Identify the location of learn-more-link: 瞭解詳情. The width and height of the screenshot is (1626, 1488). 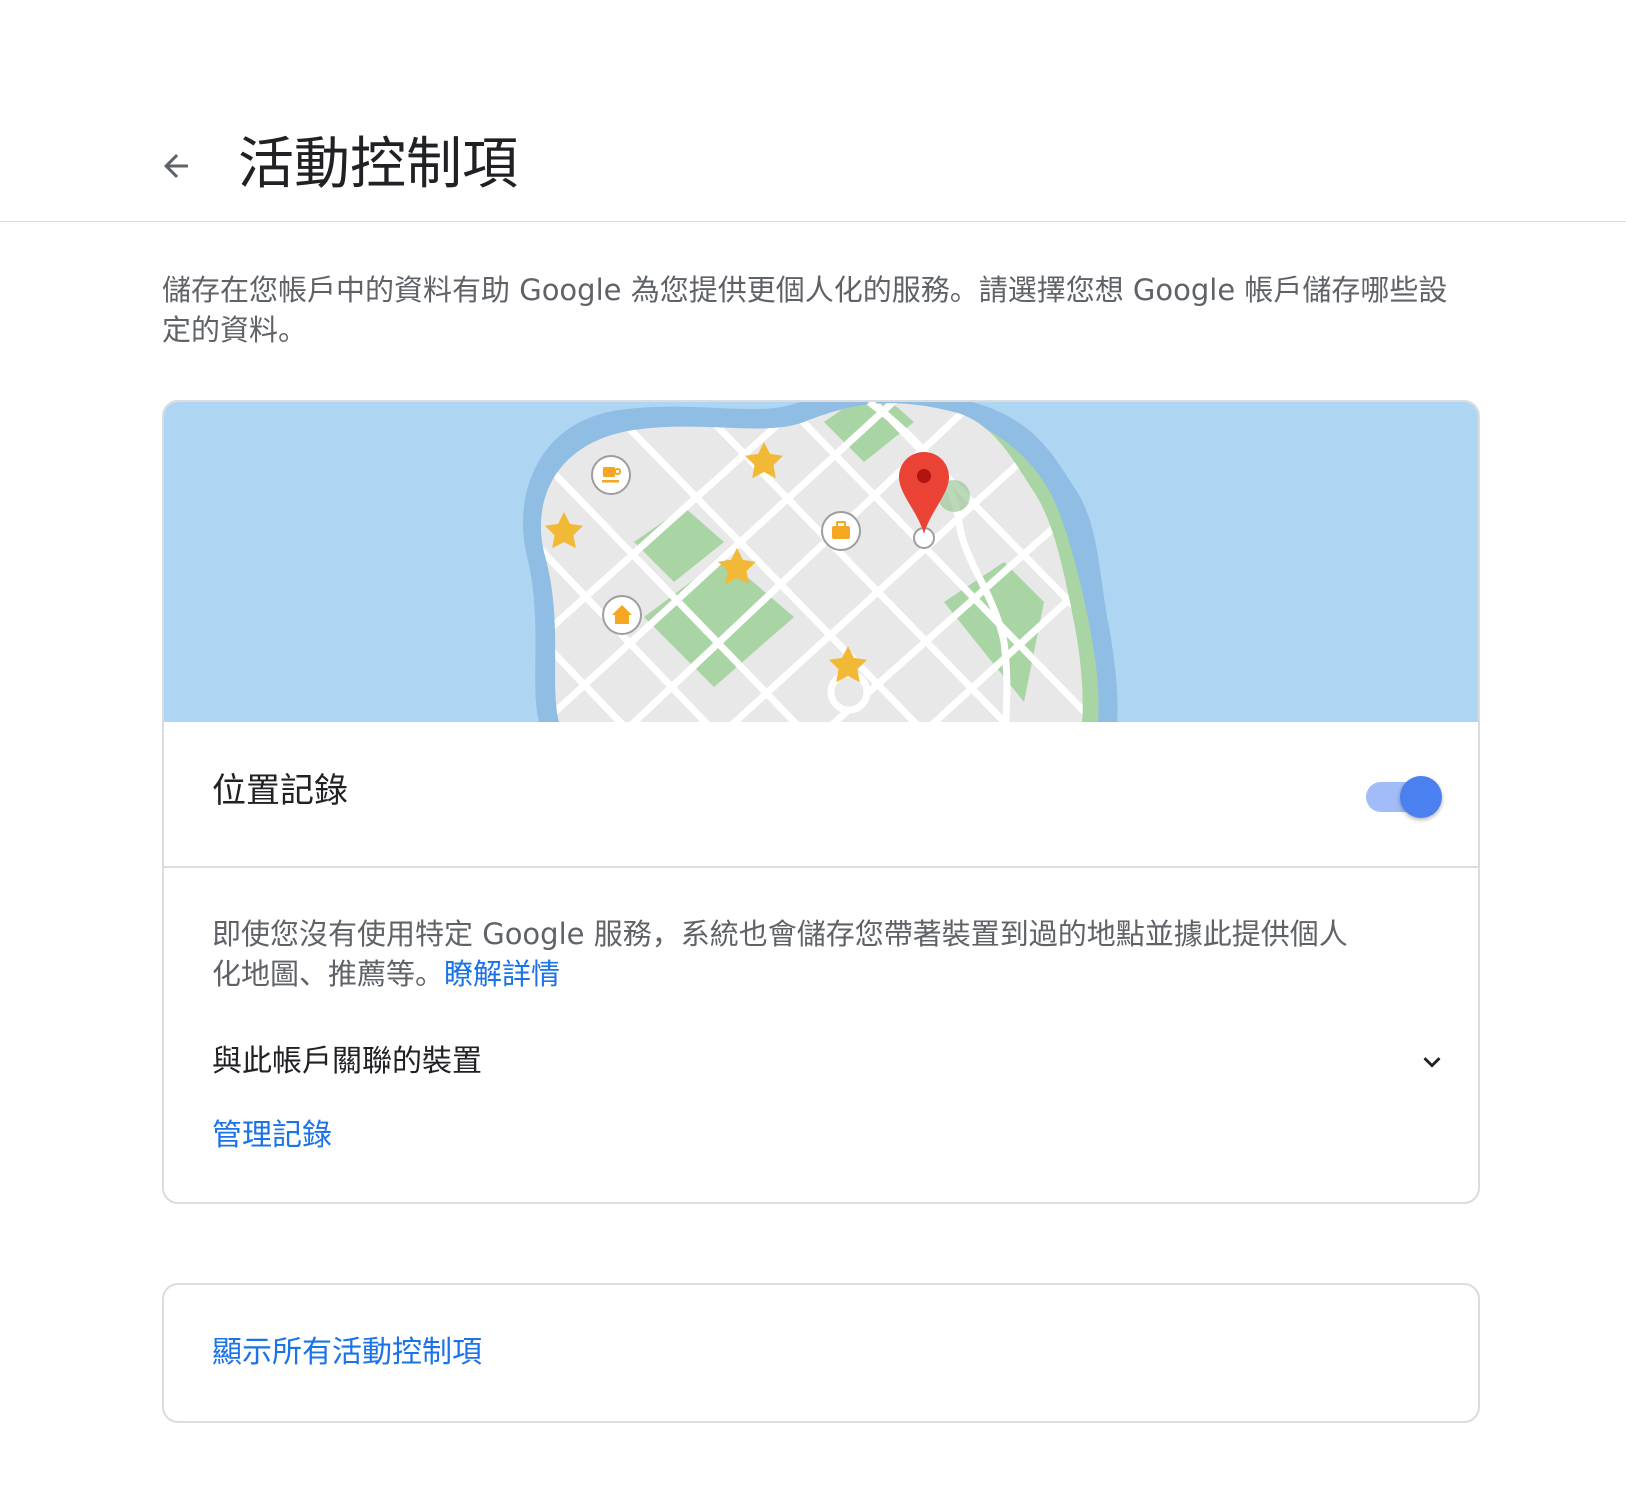
(502, 974).